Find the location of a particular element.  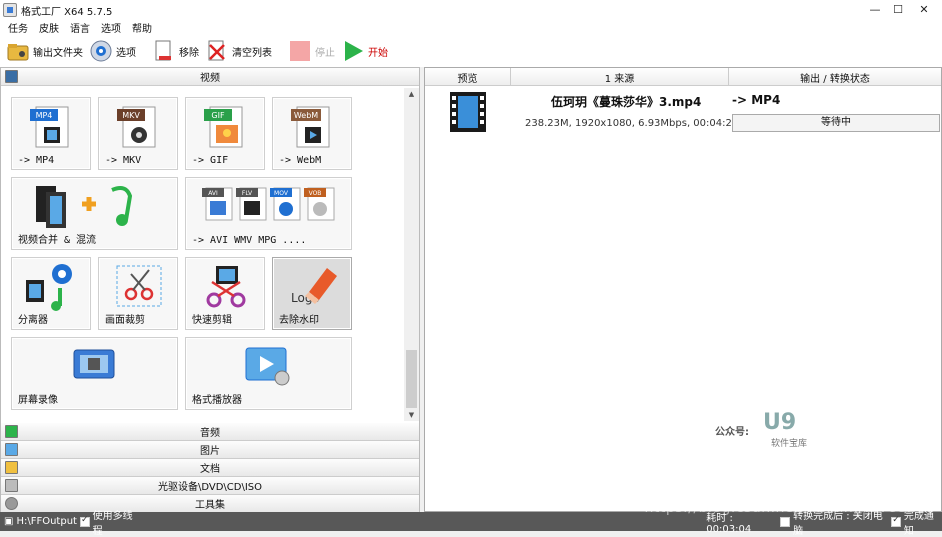

screen-record-icon is located at coordinates (94, 366).